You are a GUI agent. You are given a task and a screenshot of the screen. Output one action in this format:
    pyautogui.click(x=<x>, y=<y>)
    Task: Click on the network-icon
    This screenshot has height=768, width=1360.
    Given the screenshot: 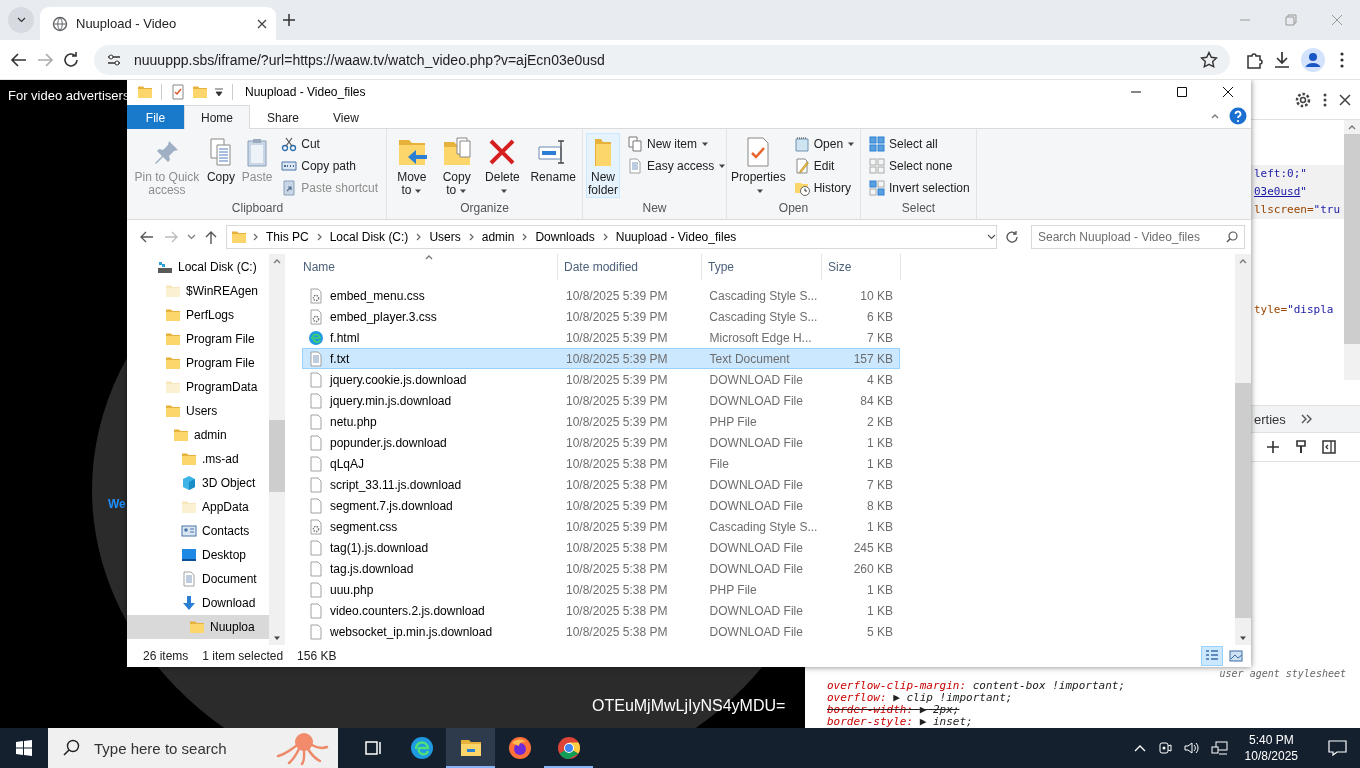 What is the action you would take?
    pyautogui.click(x=1219, y=748)
    